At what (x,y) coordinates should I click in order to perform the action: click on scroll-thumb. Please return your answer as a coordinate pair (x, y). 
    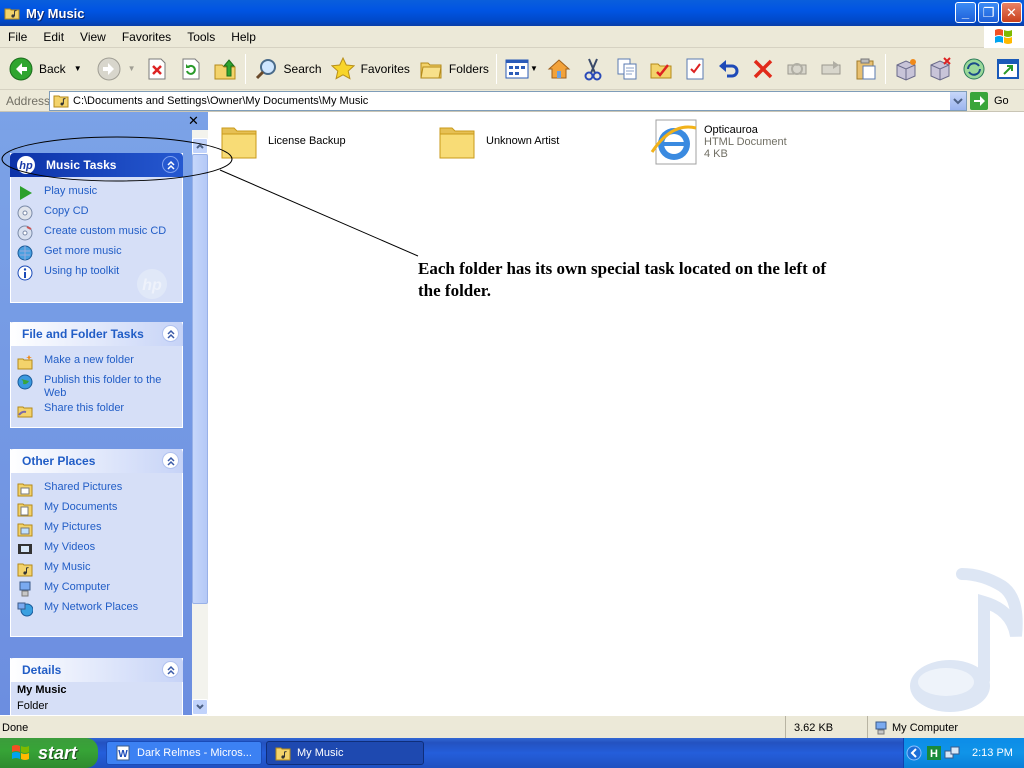
    Looking at the image, I should click on (200, 379).